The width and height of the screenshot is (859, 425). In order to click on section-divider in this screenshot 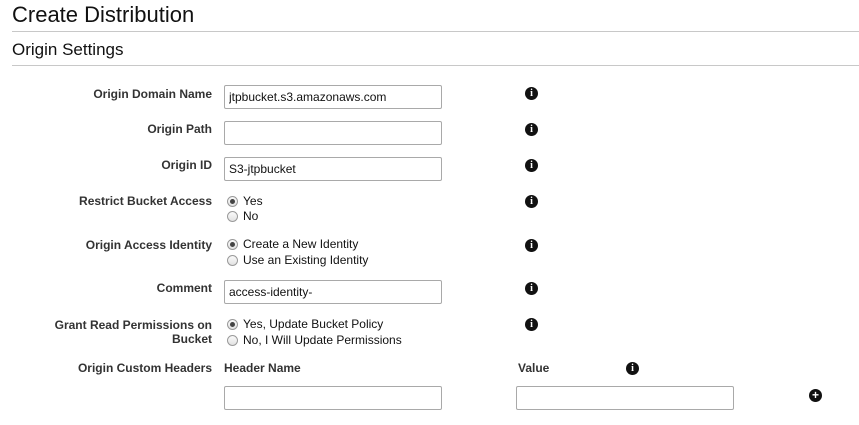, I will do `click(435, 65)`.